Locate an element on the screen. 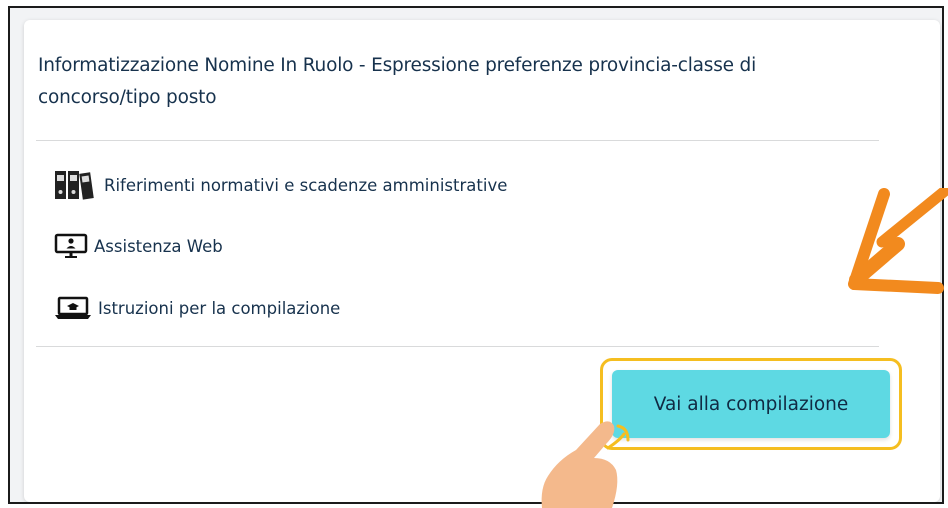 This screenshot has width=948, height=508. binders-icon is located at coordinates (76, 185).